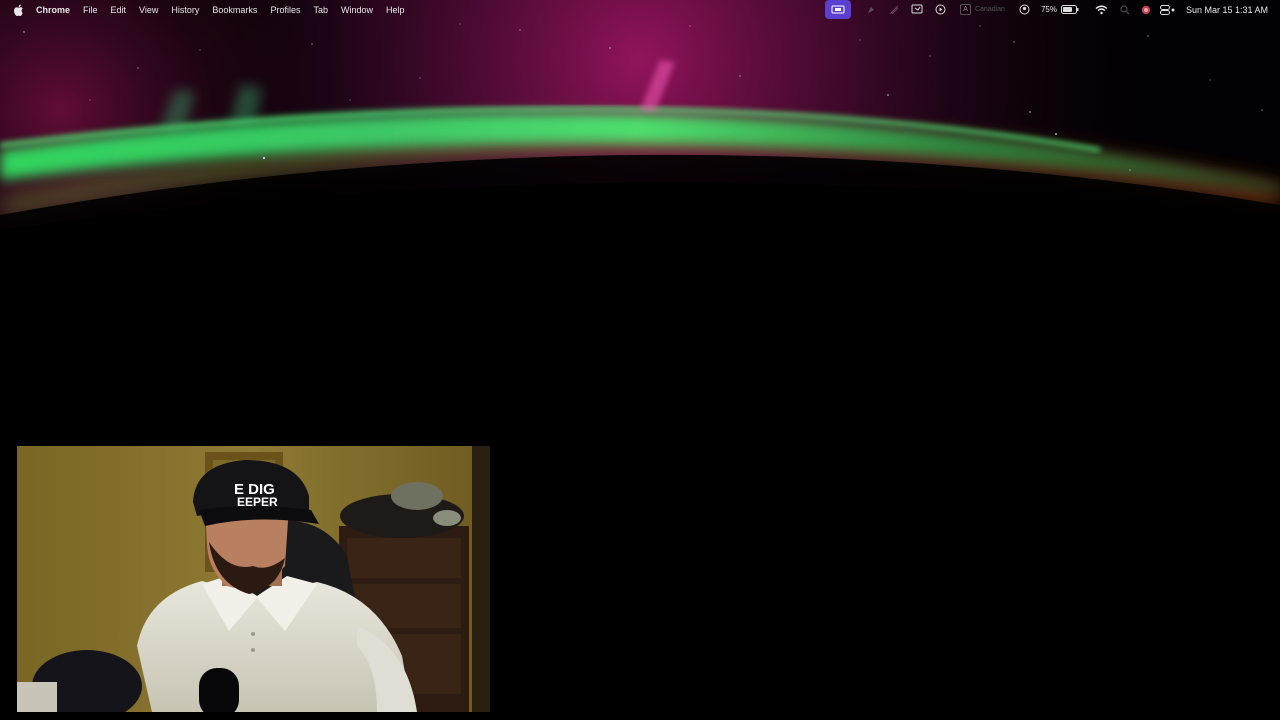 The image size is (1280, 720). I want to click on battery-icon, so click(1069, 9).